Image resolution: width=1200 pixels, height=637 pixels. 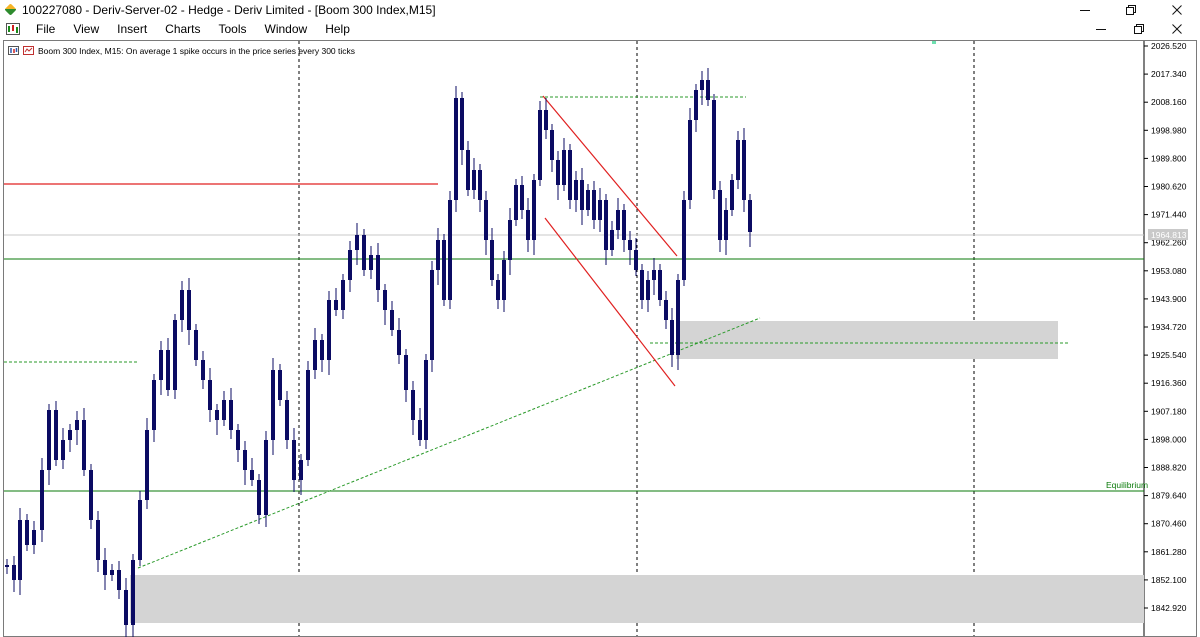 What do you see at coordinates (867, 340) in the screenshot?
I see `demand-zone-upper` at bounding box center [867, 340].